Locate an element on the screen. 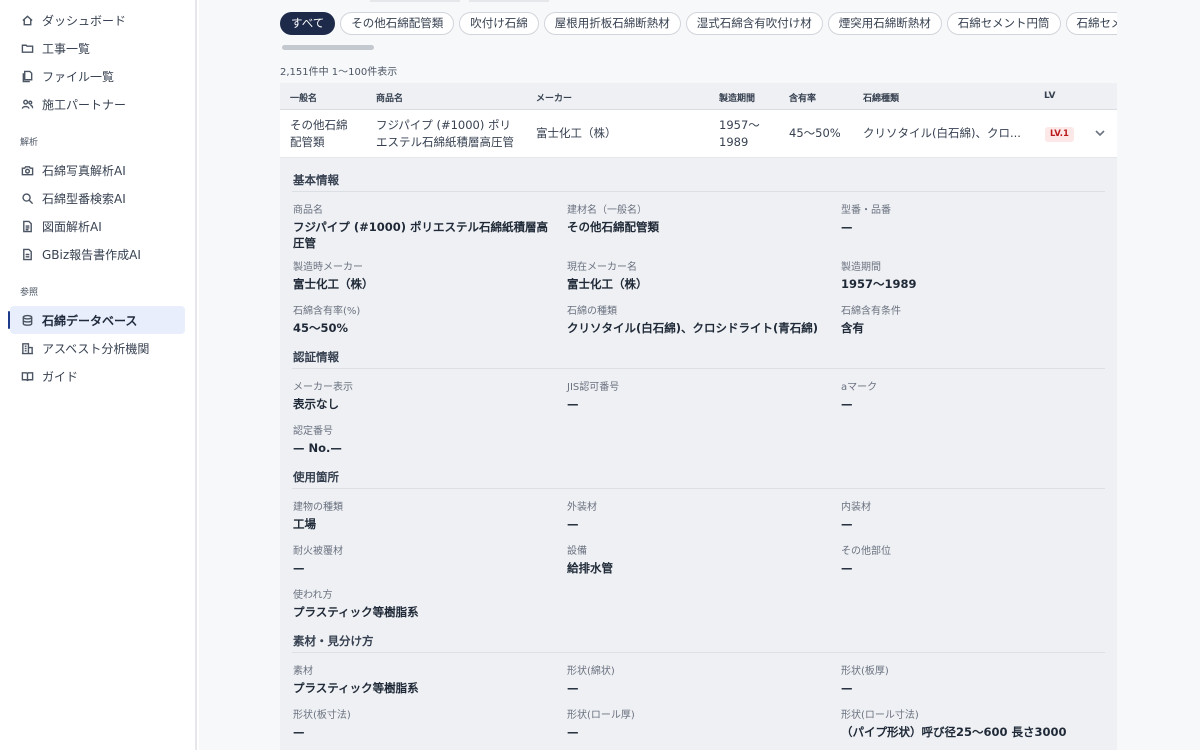  field-value: フジパイプ (#1000) ポリエステル石綿紙積層高圧管 is located at coordinates (420, 235).